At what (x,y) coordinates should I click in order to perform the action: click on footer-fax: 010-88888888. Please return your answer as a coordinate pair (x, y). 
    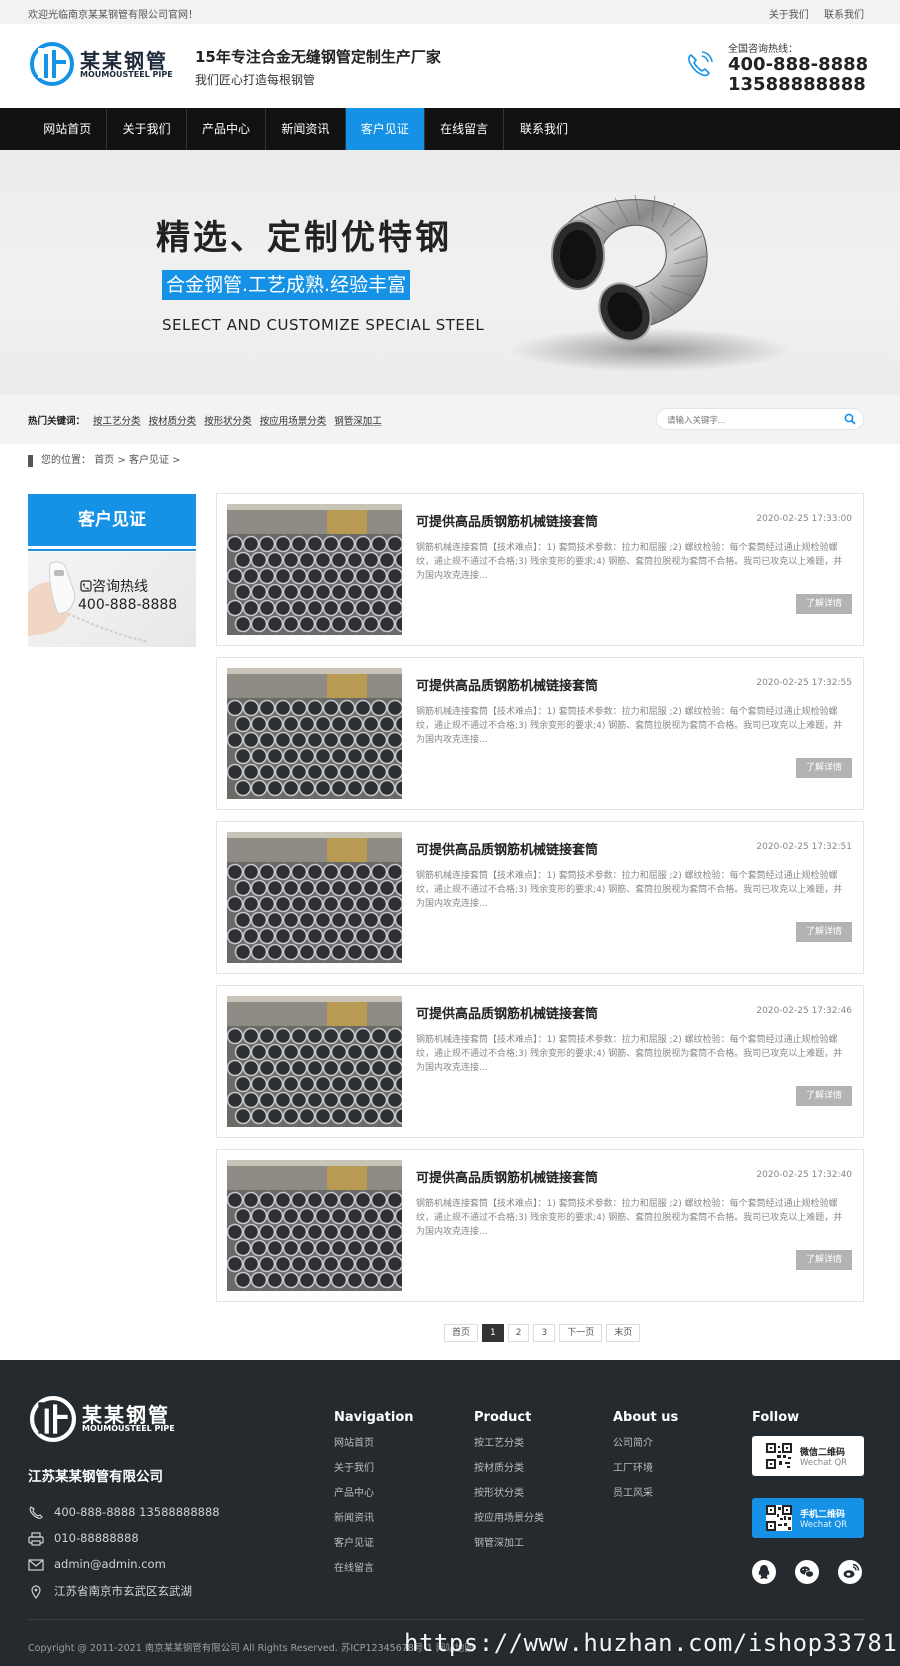
    Looking at the image, I should click on (83, 1538).